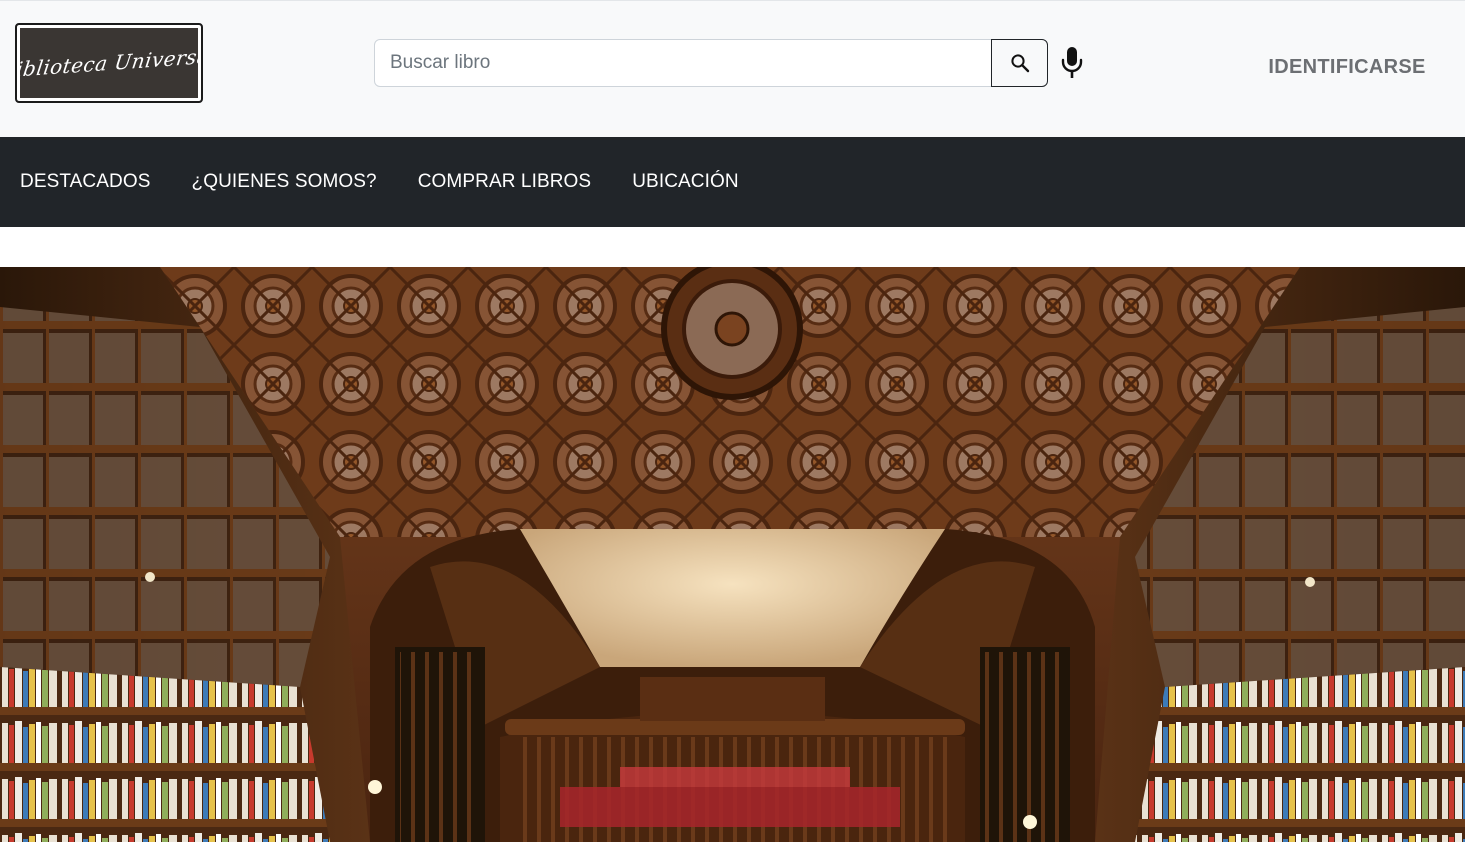 The width and height of the screenshot is (1465, 842). Describe the element at coordinates (1347, 69) in the screenshot. I see `login-link: IDENTIFICARSE` at that location.